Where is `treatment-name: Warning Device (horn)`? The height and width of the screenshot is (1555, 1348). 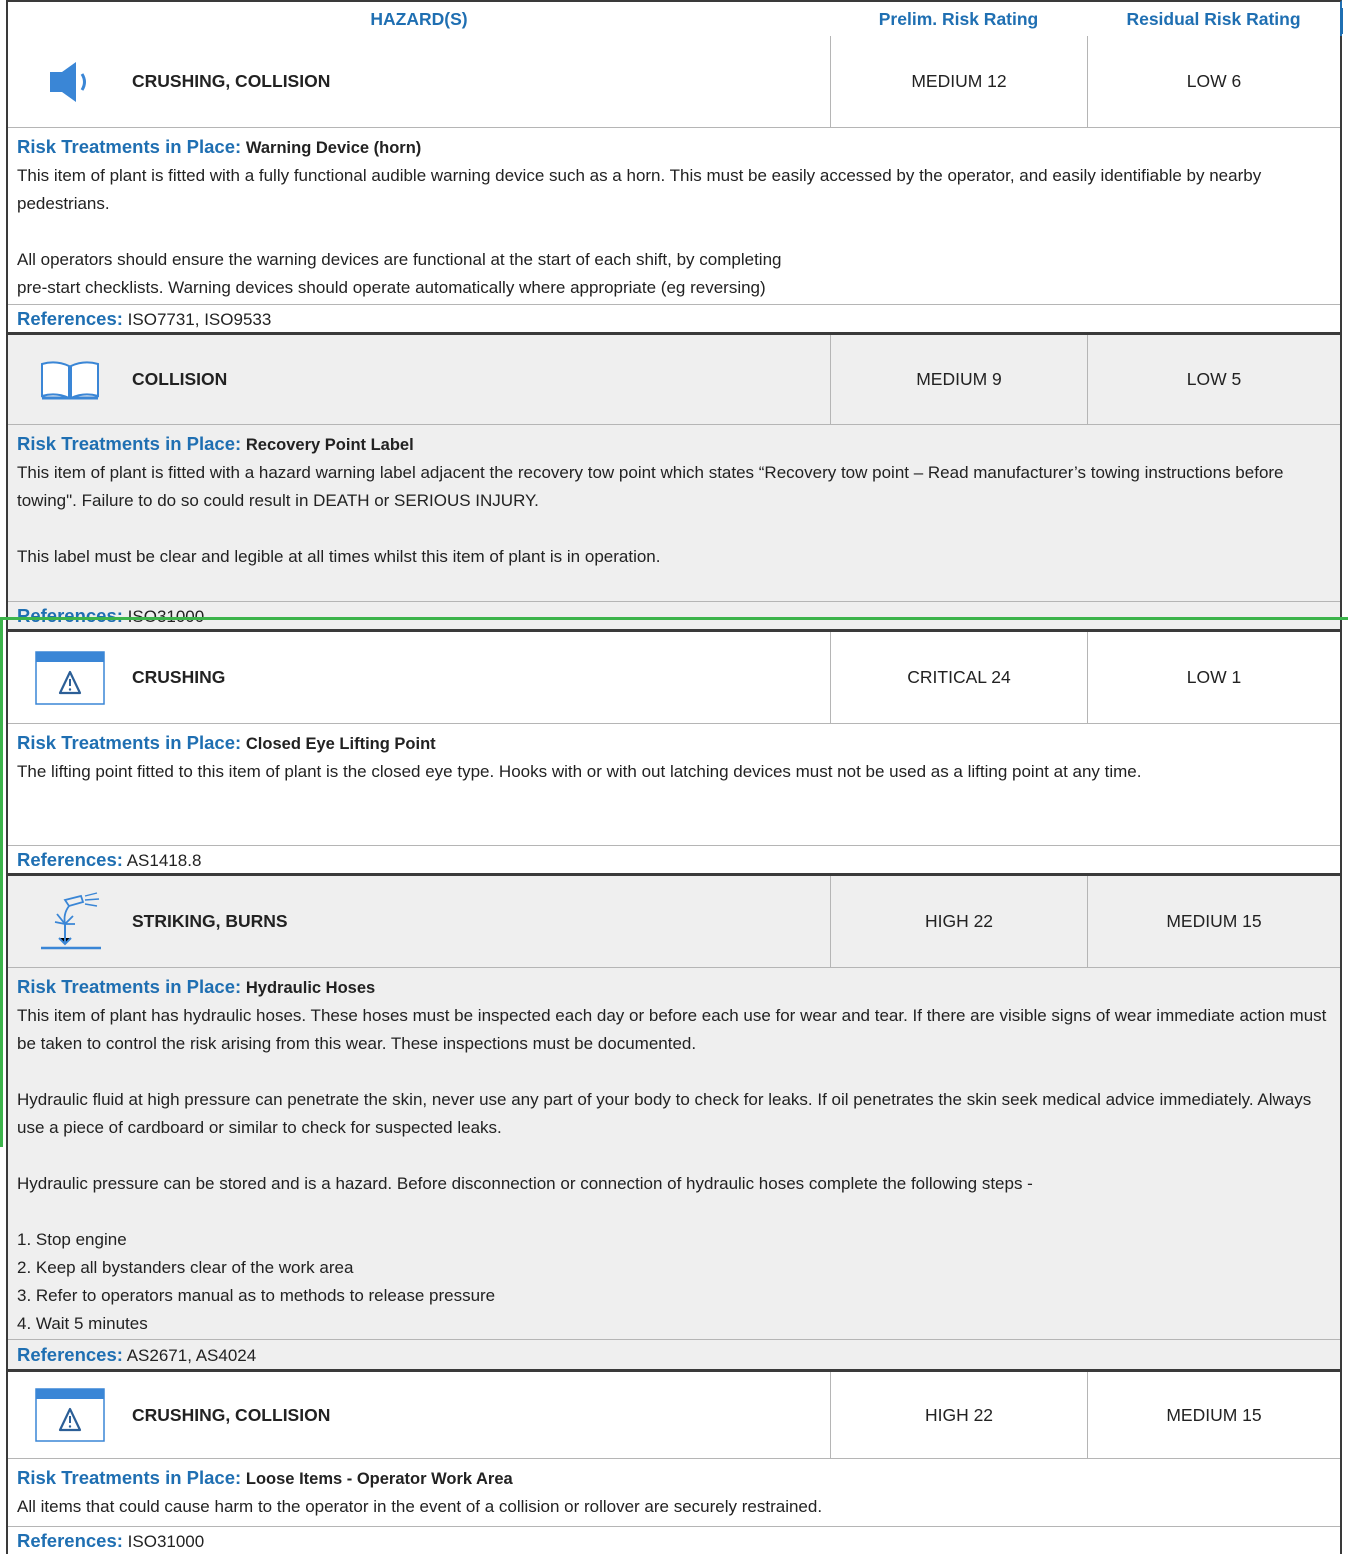
treatment-name: Warning Device (horn) is located at coordinates (333, 148).